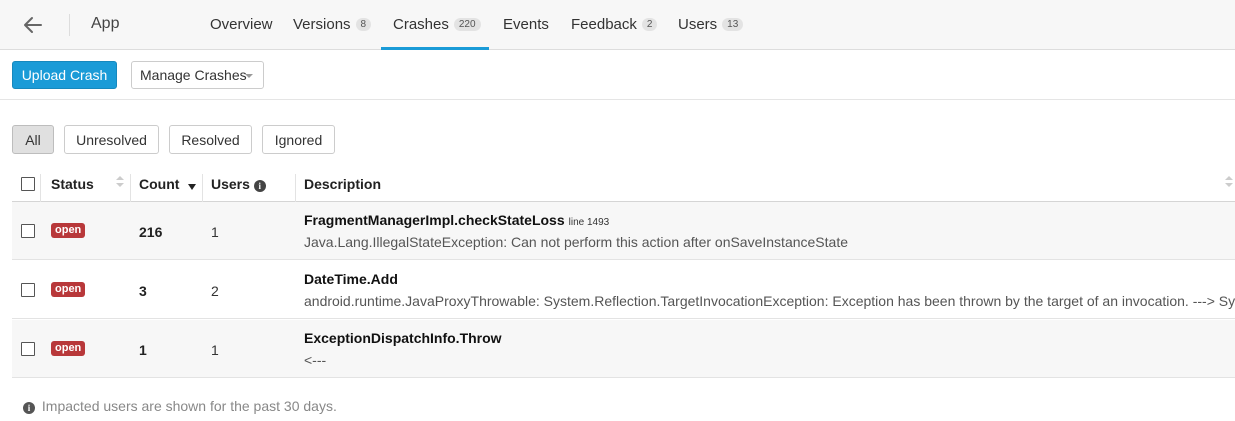  I want to click on tab-users: Users 13, so click(711, 25).